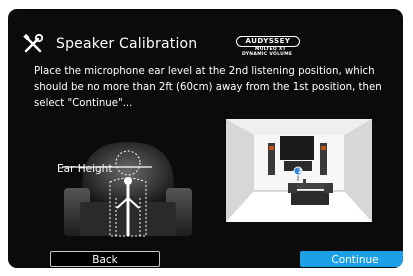 This screenshot has width=413, height=276. Describe the element at coordinates (268, 41) in the screenshot. I see `audyssey-brand: AUDYSSEY` at that location.